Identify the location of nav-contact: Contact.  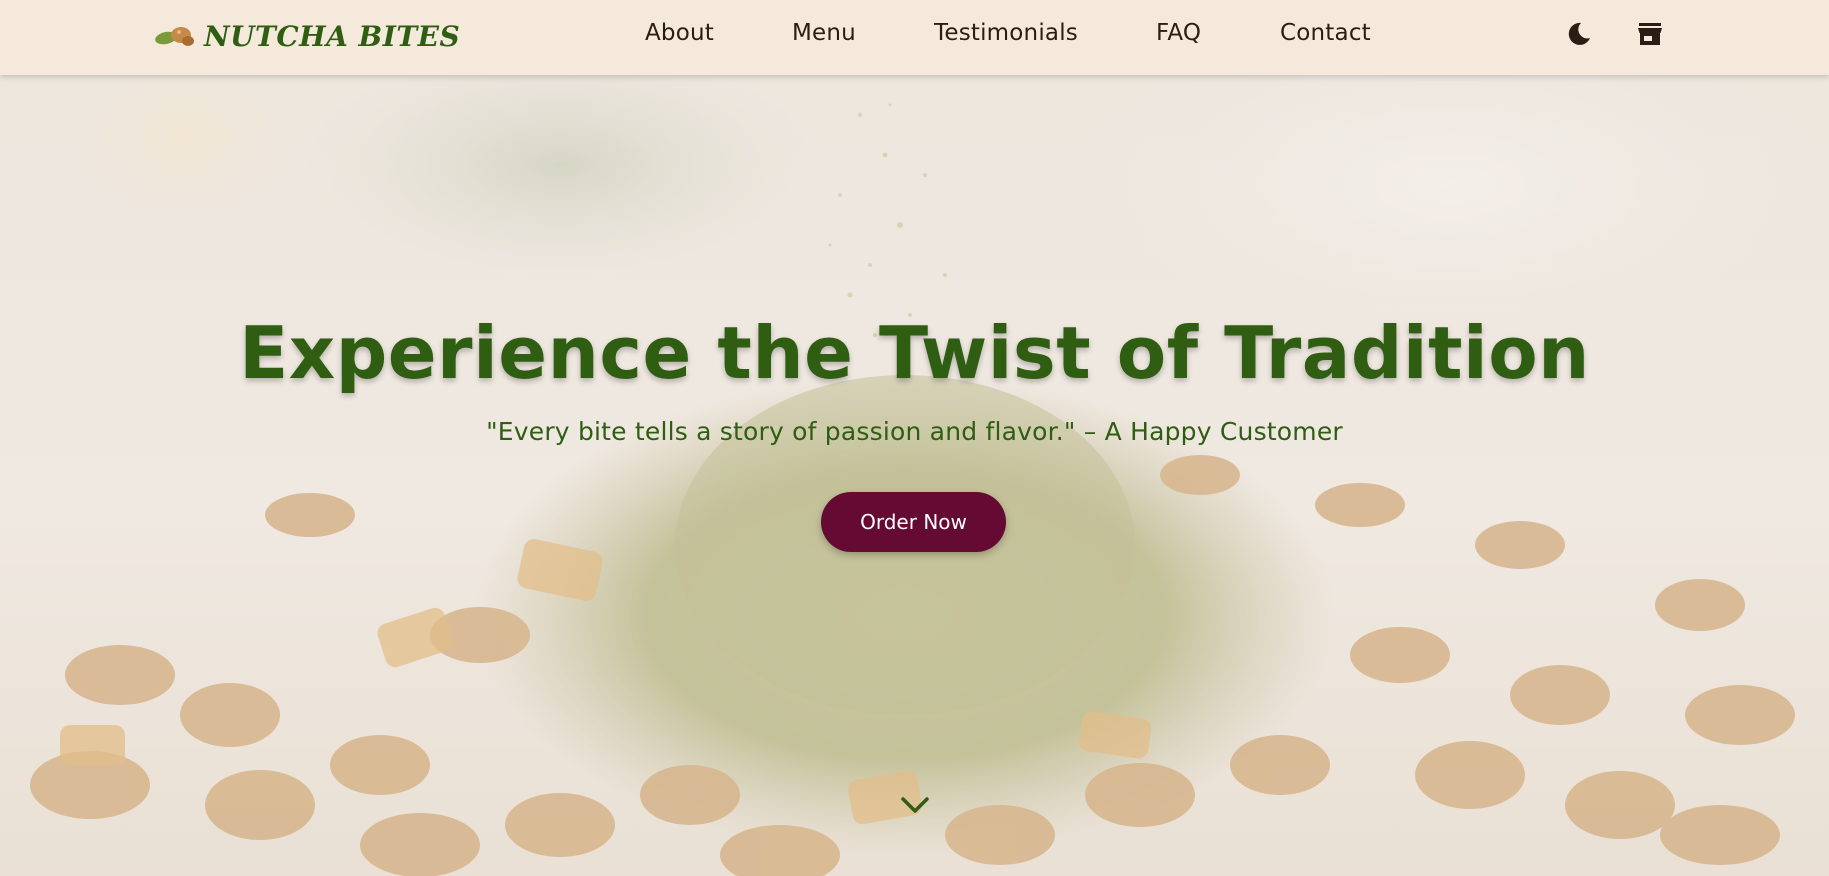
(1325, 33).